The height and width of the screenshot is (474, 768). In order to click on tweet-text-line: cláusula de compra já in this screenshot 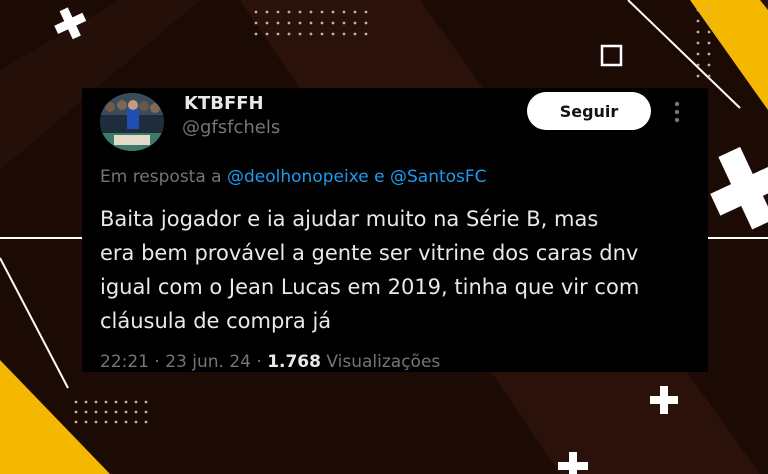, I will do `click(216, 321)`.